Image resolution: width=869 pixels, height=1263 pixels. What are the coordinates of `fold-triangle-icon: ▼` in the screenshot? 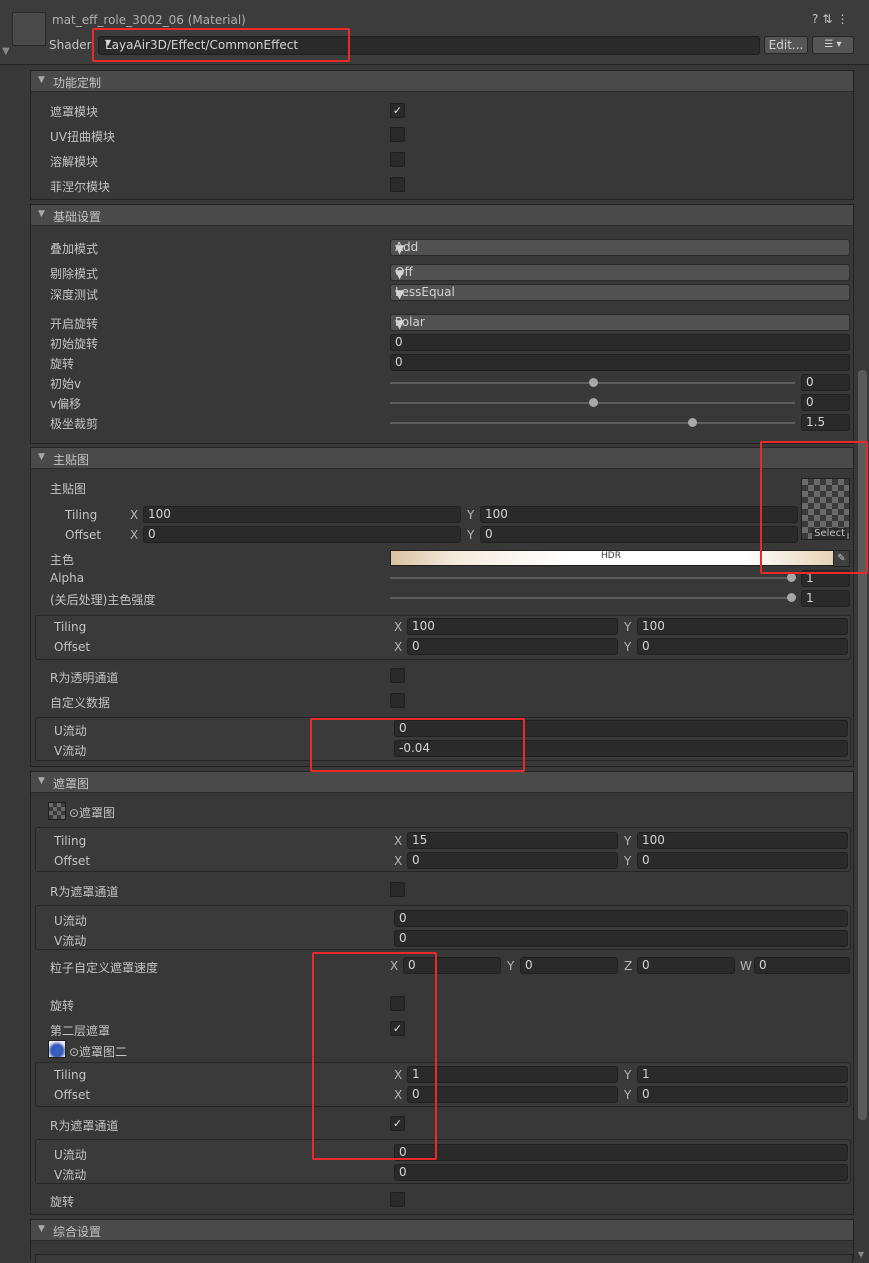 It's located at (6, 51).